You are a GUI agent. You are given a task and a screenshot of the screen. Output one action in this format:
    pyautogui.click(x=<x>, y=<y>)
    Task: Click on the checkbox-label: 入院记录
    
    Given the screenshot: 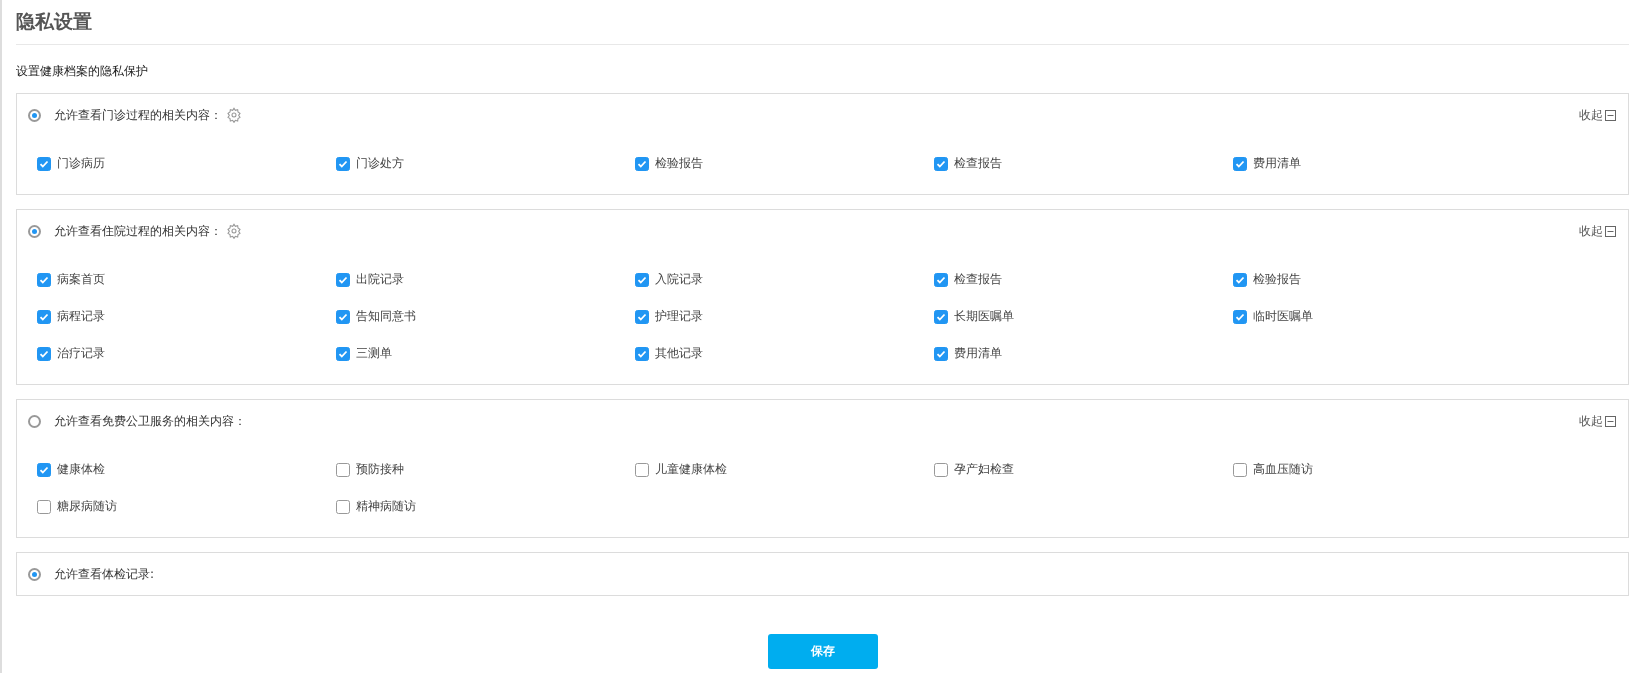 What is the action you would take?
    pyautogui.click(x=679, y=279)
    